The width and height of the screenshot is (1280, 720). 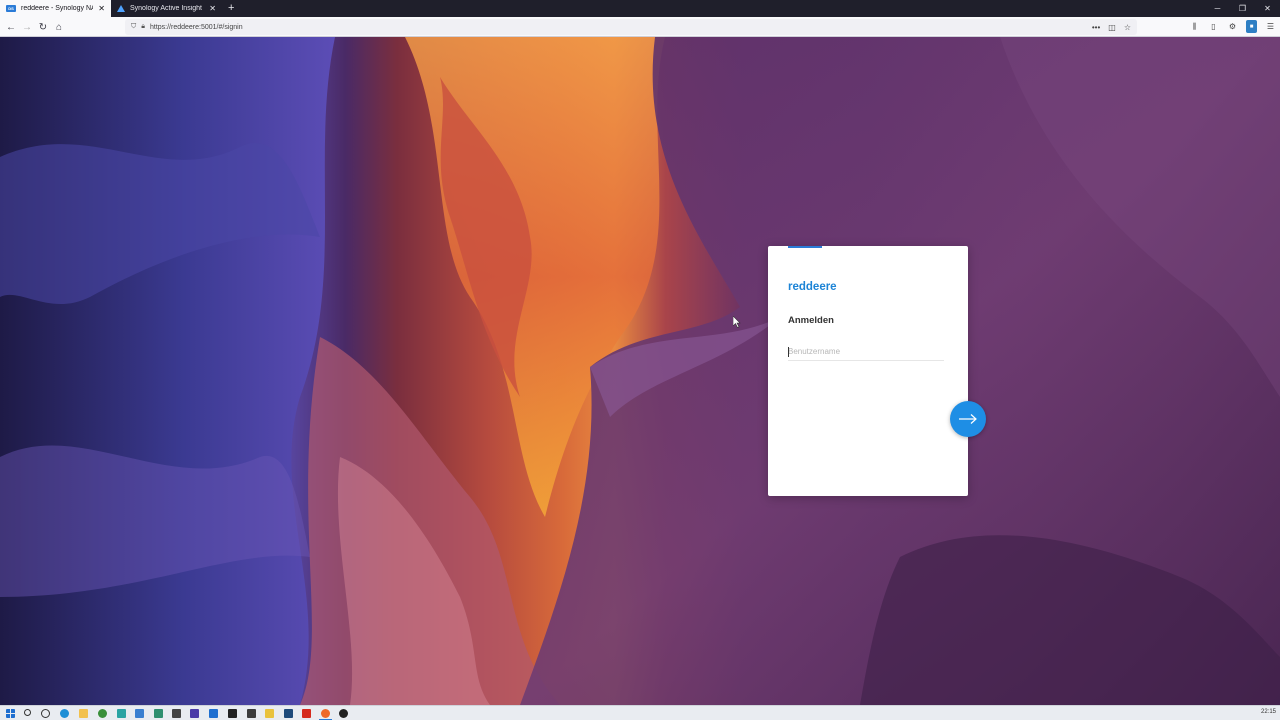 I want to click on system-clock: 22:15, so click(x=1268, y=712).